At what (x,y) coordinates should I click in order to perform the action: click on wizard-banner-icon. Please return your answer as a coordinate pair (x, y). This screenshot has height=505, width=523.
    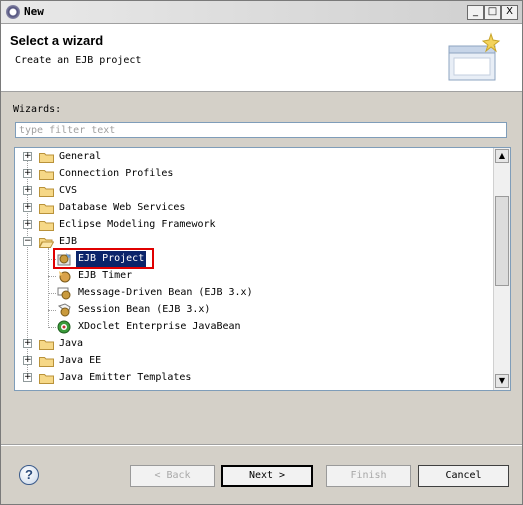
    Looking at the image, I should click on (474, 56).